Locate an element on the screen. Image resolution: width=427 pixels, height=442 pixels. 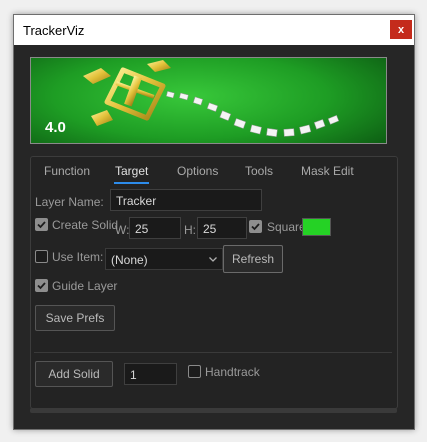
section-divider is located at coordinates (213, 352).